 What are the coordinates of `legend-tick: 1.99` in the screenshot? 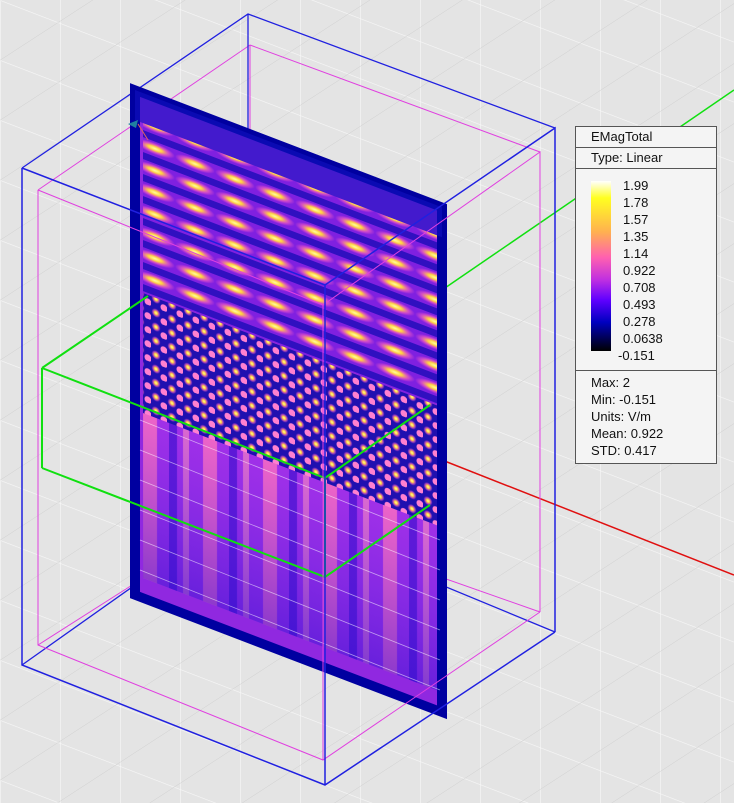 It's located at (636, 185).